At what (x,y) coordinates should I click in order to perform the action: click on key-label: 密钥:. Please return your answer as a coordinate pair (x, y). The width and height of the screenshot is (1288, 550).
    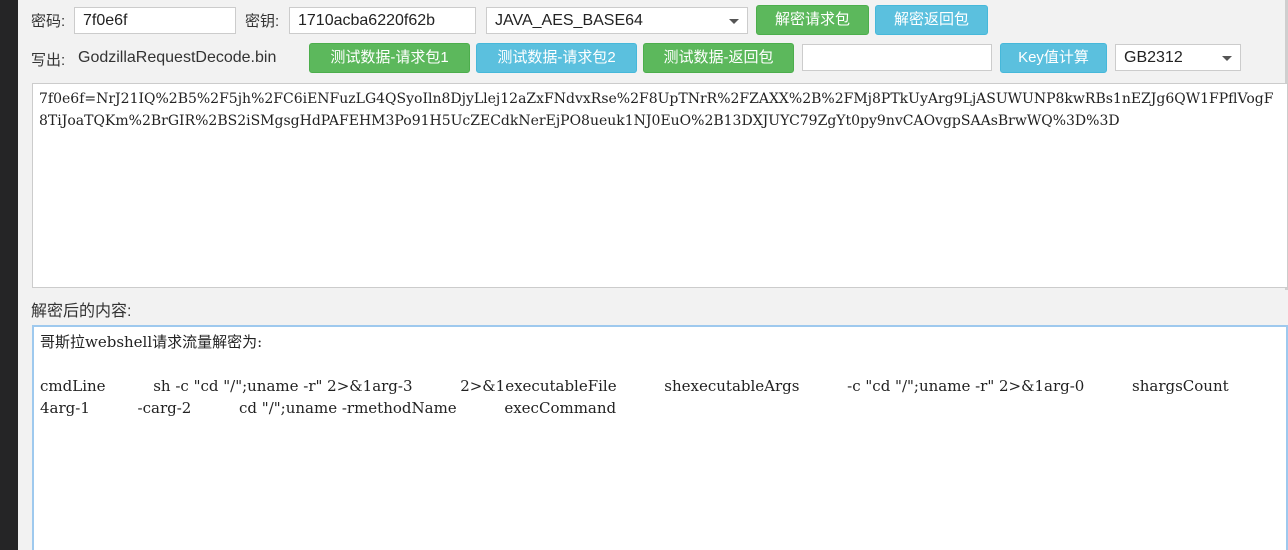
    Looking at the image, I should click on (262, 21).